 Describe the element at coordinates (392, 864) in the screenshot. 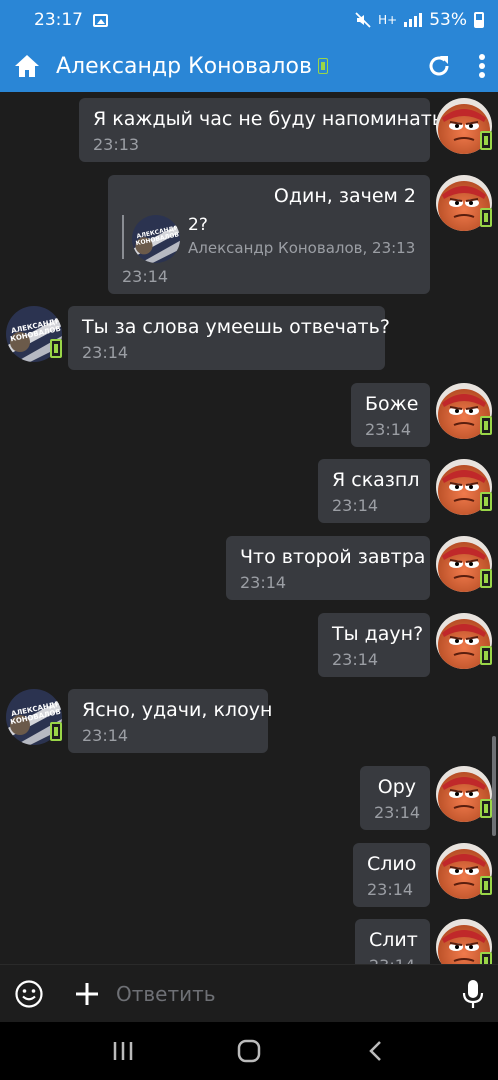

I see `message-text: Слио` at that location.